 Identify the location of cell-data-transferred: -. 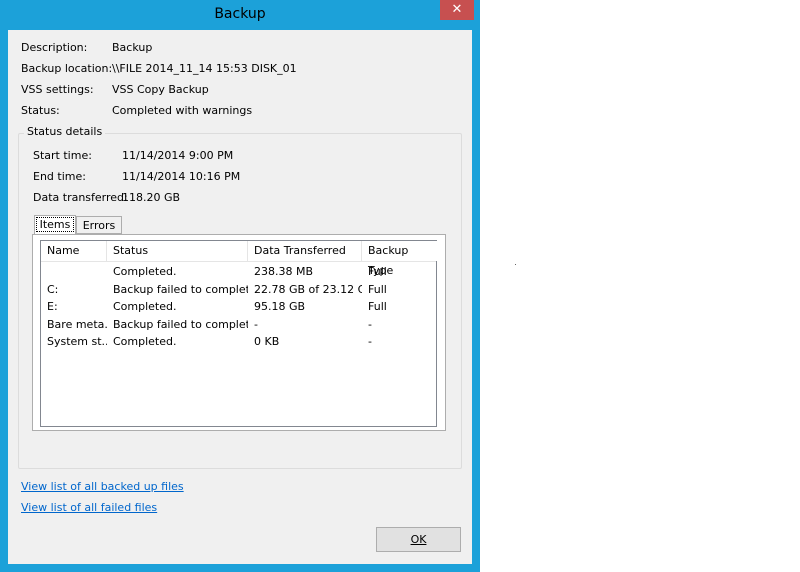
(256, 324).